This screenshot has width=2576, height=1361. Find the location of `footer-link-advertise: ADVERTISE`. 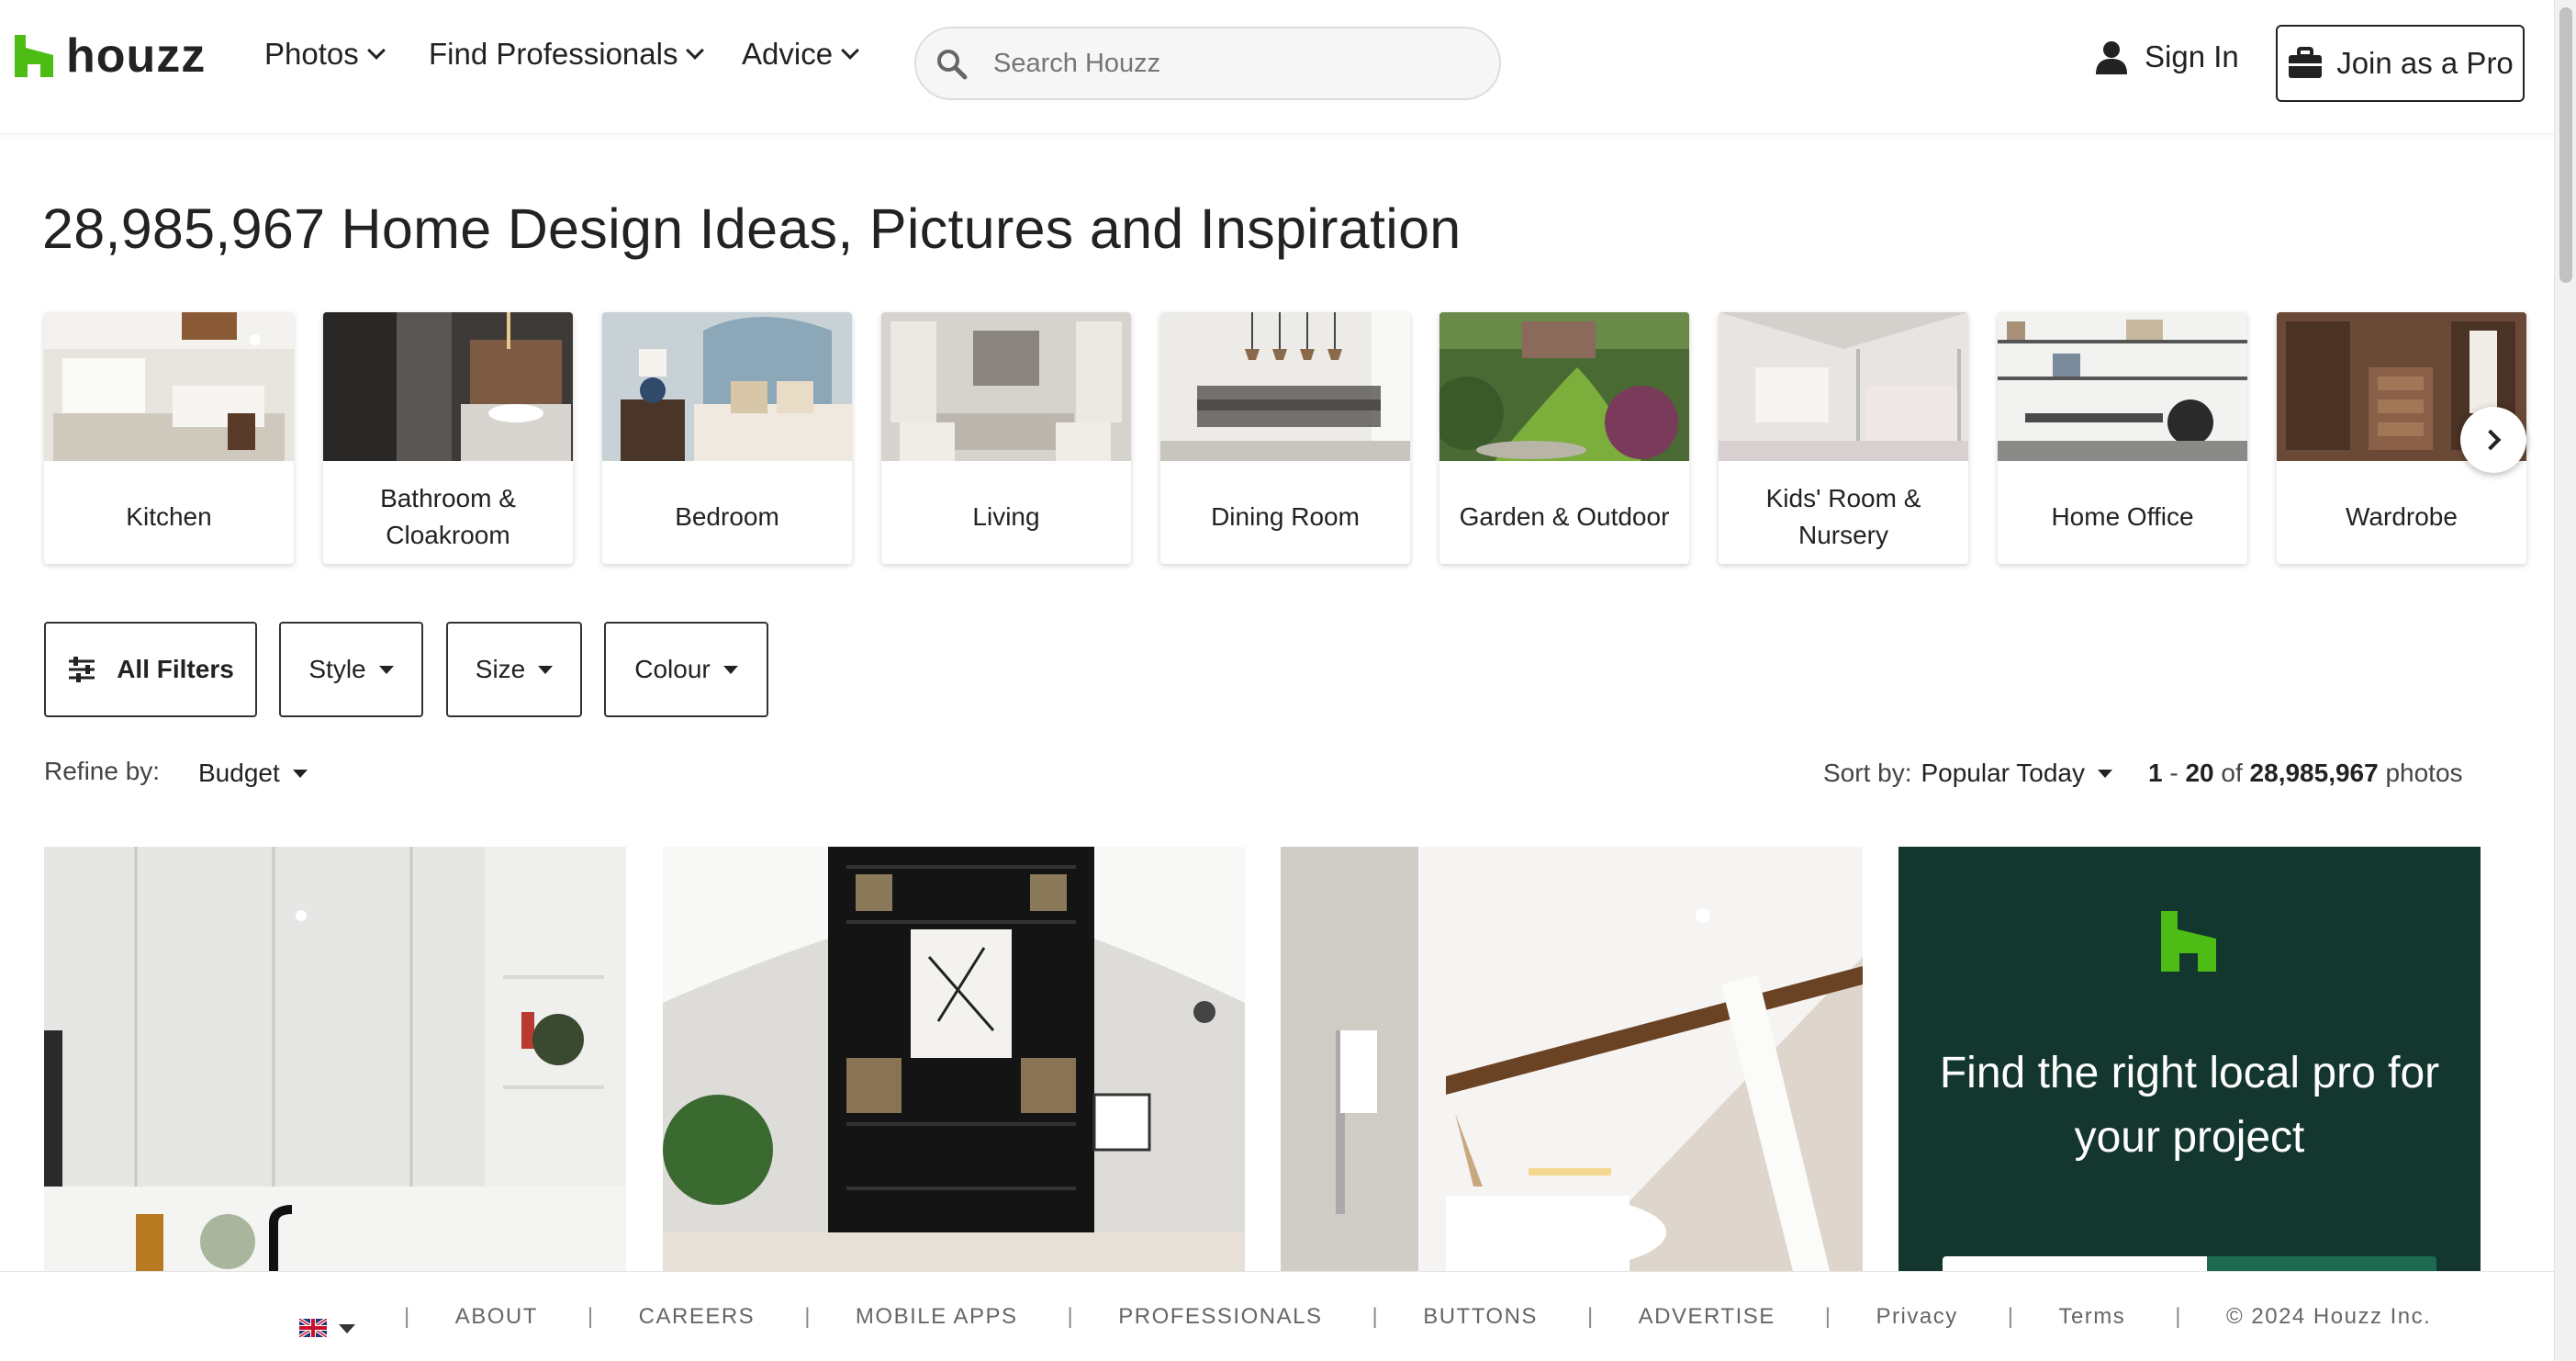

footer-link-advertise: ADVERTISE is located at coordinates (1707, 1317).